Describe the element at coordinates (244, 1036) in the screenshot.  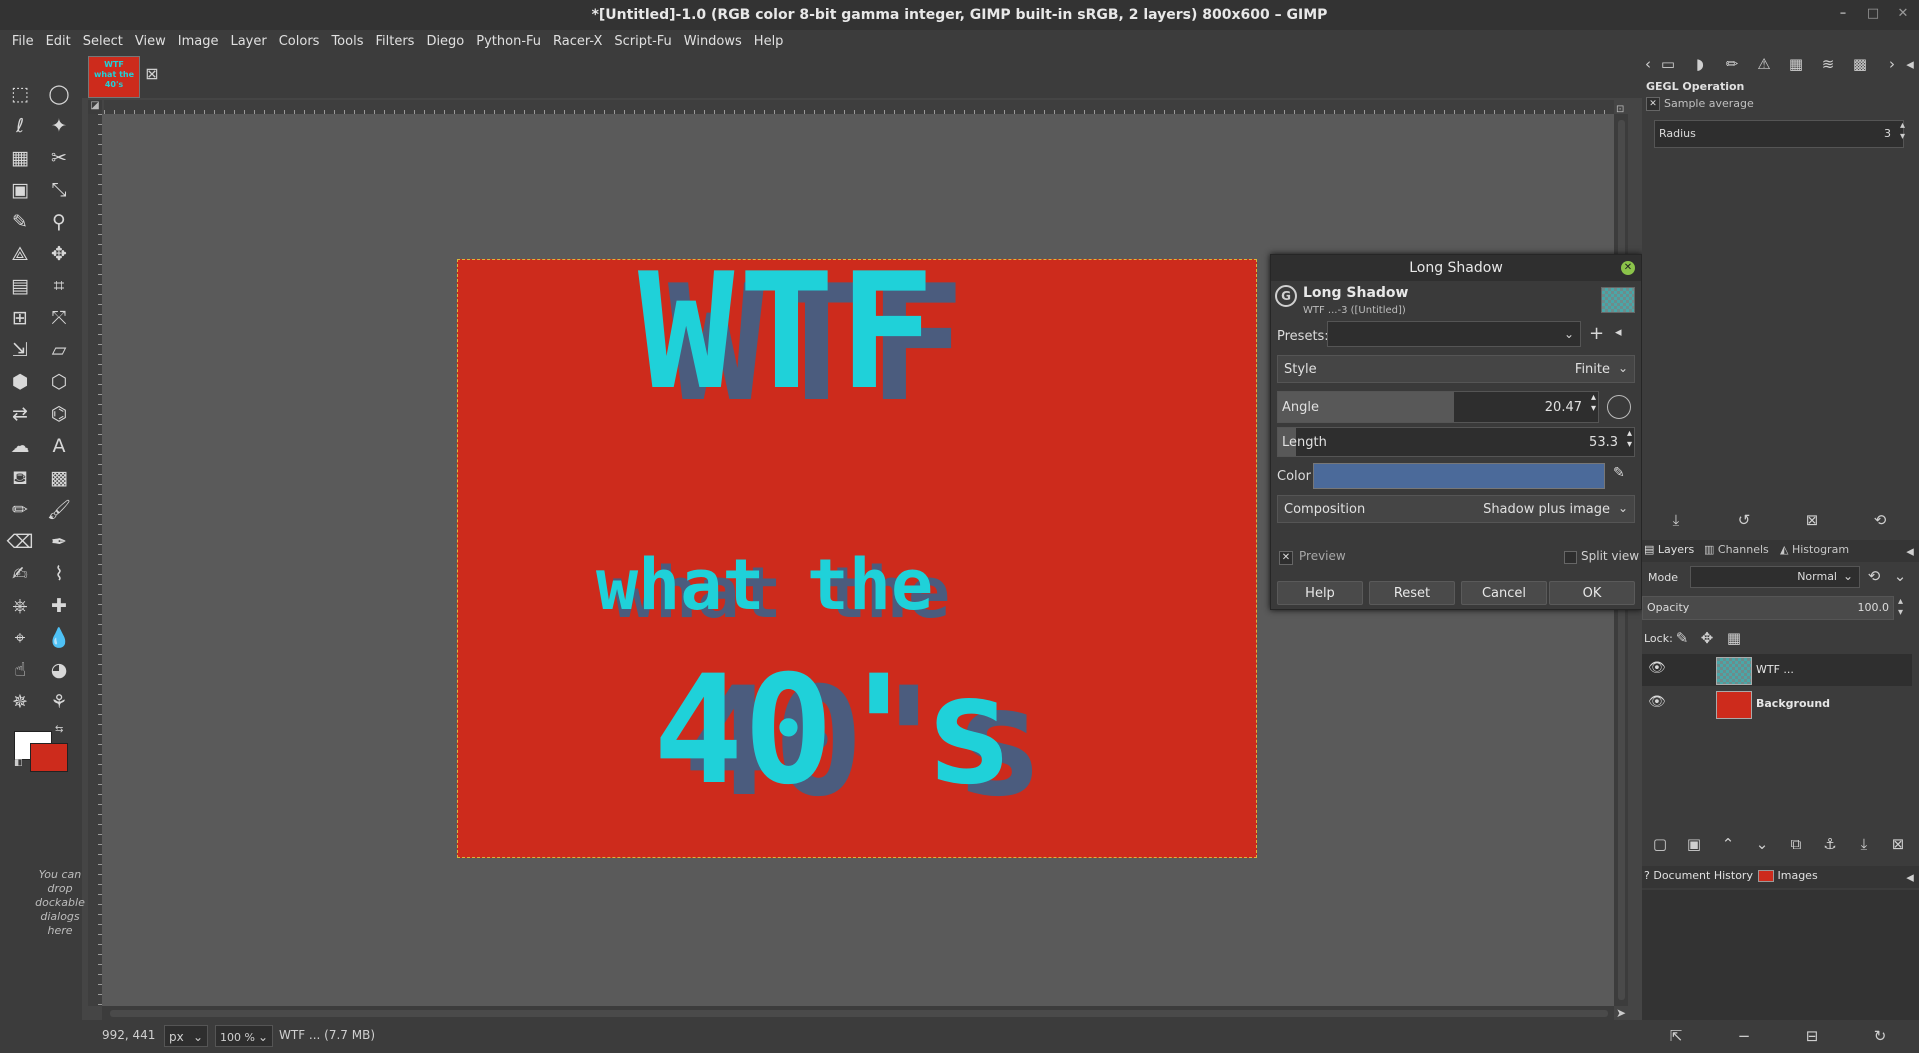
I see `zoom-select: 100 % ⌄` at that location.